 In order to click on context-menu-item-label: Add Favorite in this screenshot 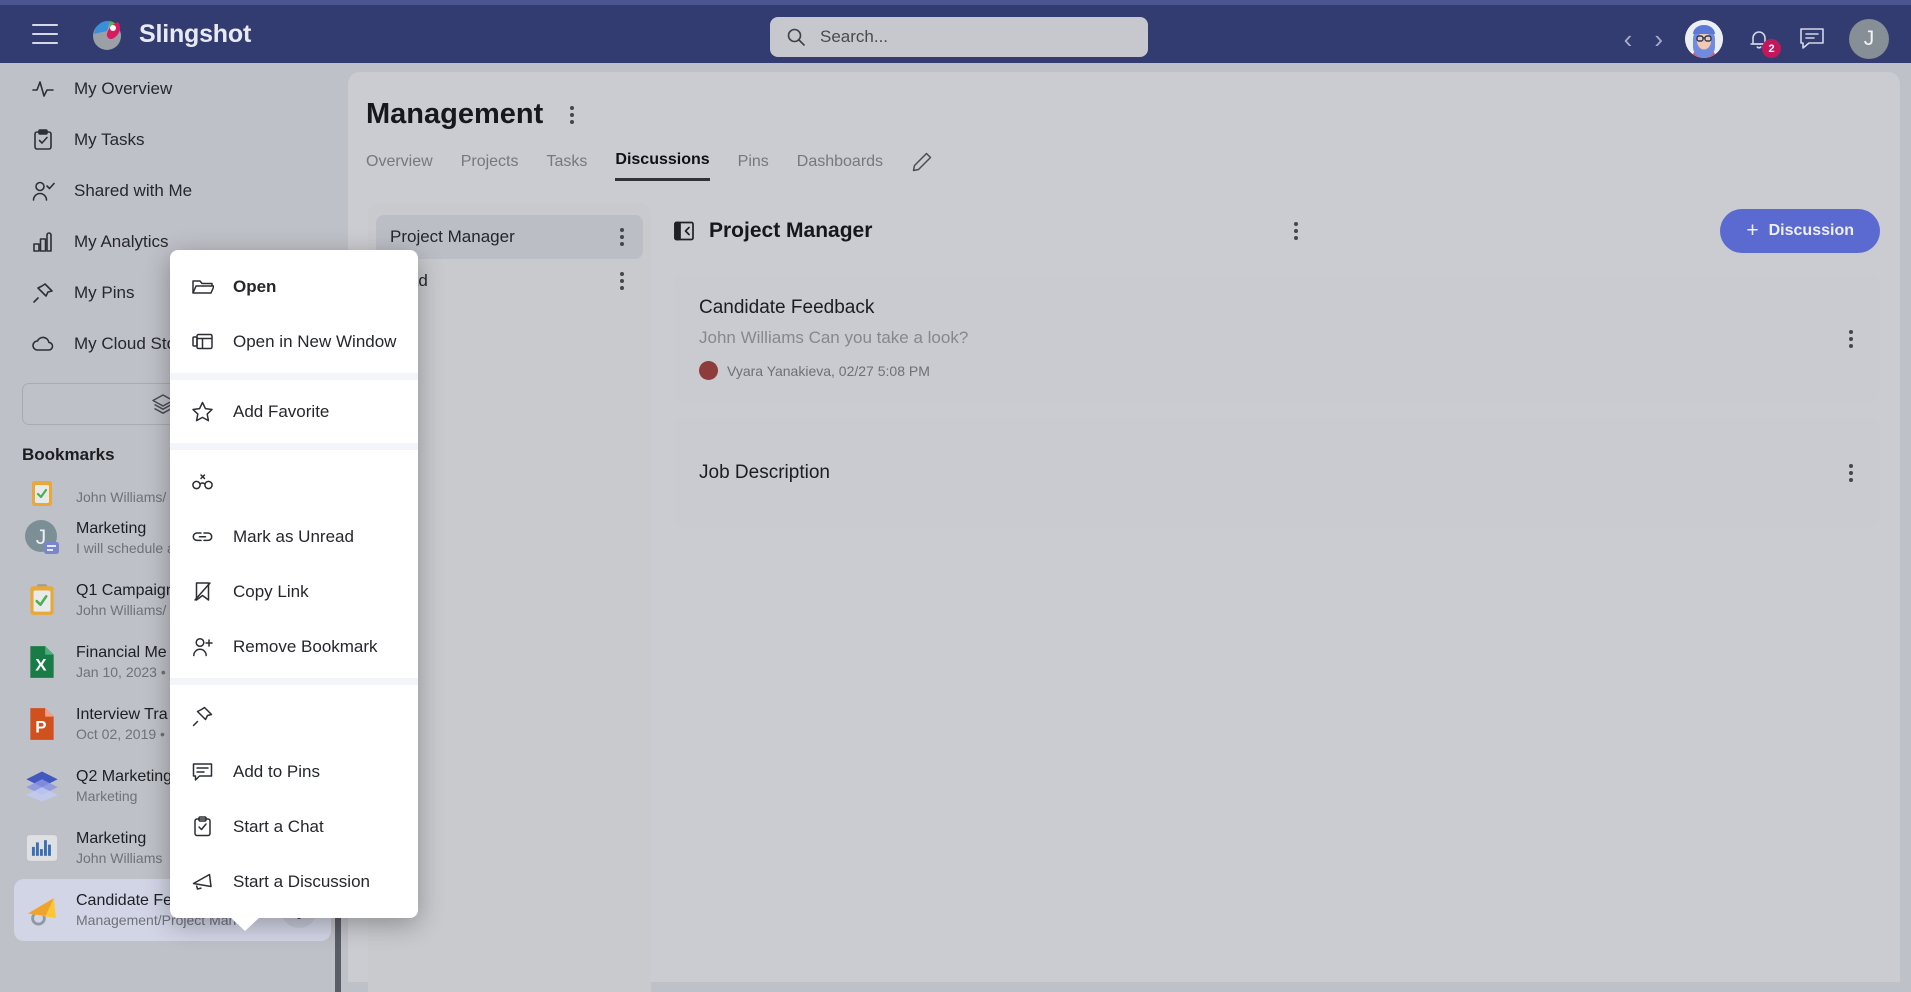, I will do `click(281, 411)`.